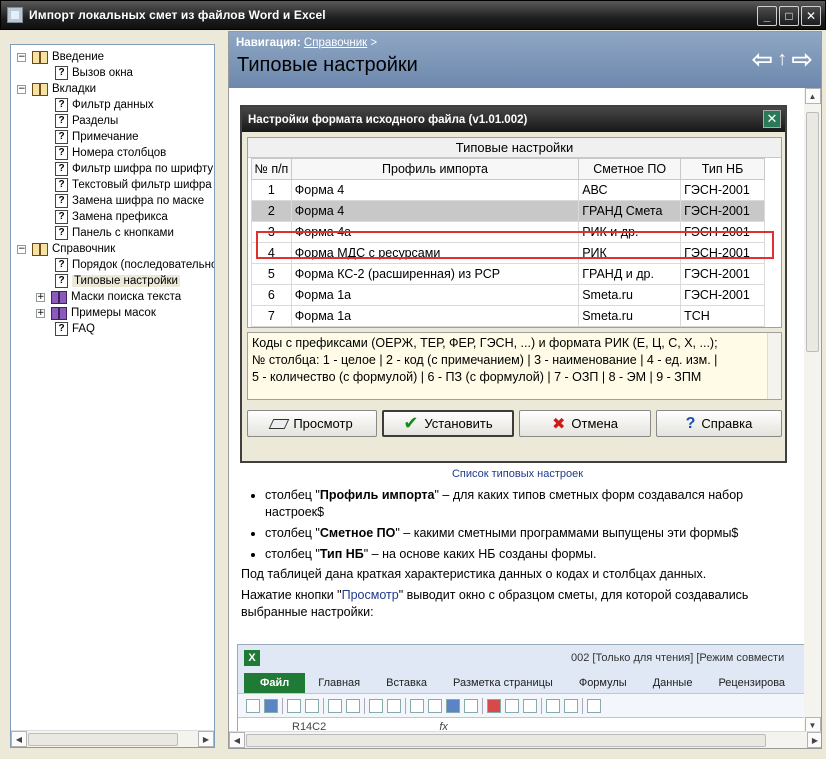 This screenshot has width=826, height=759. What do you see at coordinates (117, 281) in the screenshot?
I see `tree-item: ? Типовые настройки` at bounding box center [117, 281].